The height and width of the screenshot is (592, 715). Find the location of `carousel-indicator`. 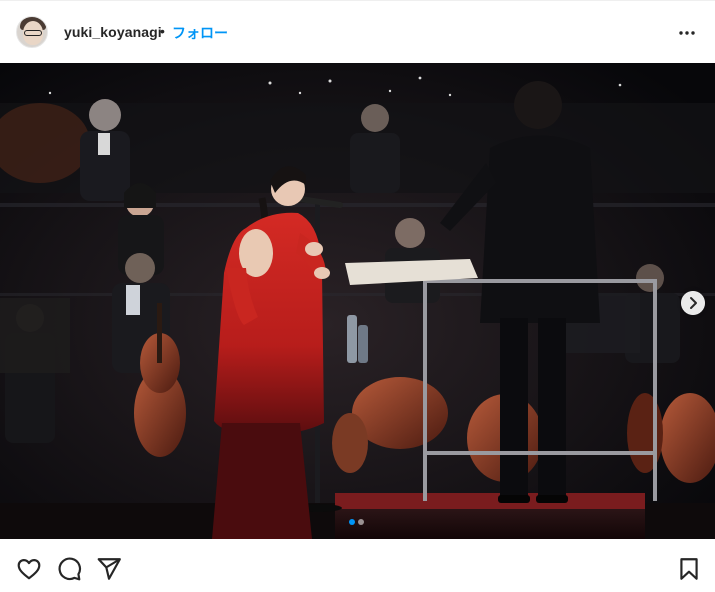

carousel-indicator is located at coordinates (359, 523).